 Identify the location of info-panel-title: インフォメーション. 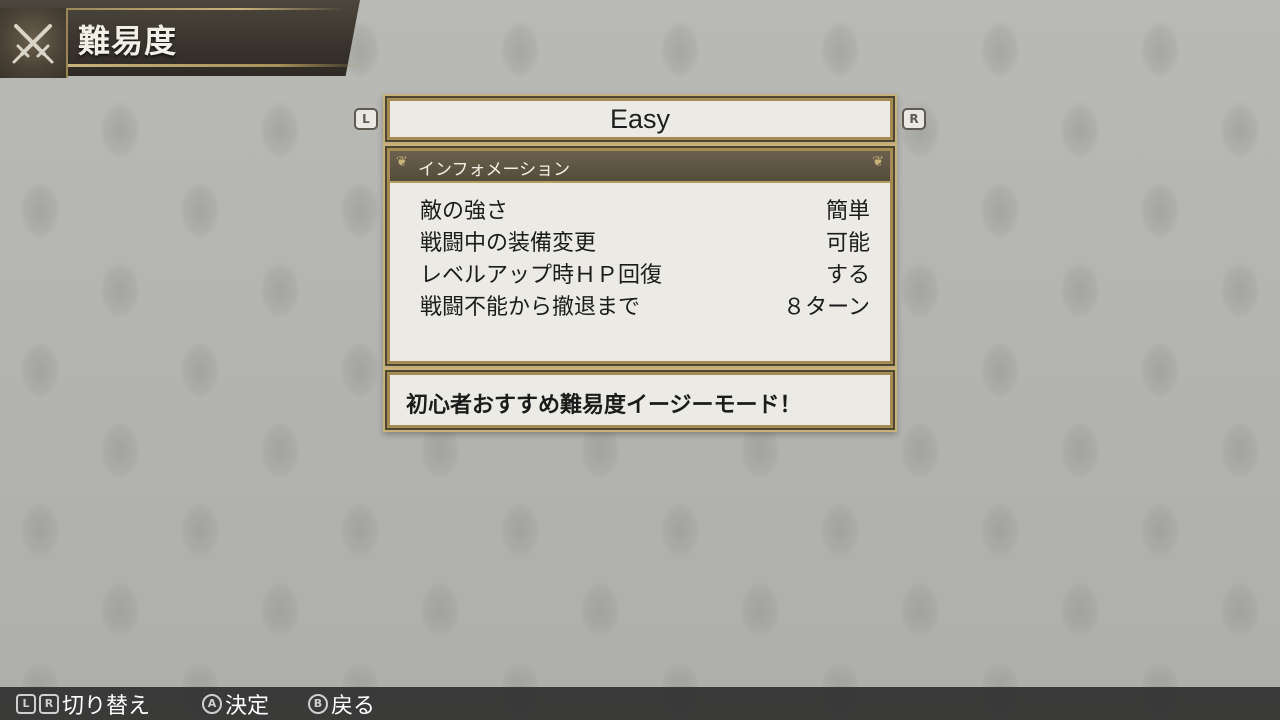
(494, 170).